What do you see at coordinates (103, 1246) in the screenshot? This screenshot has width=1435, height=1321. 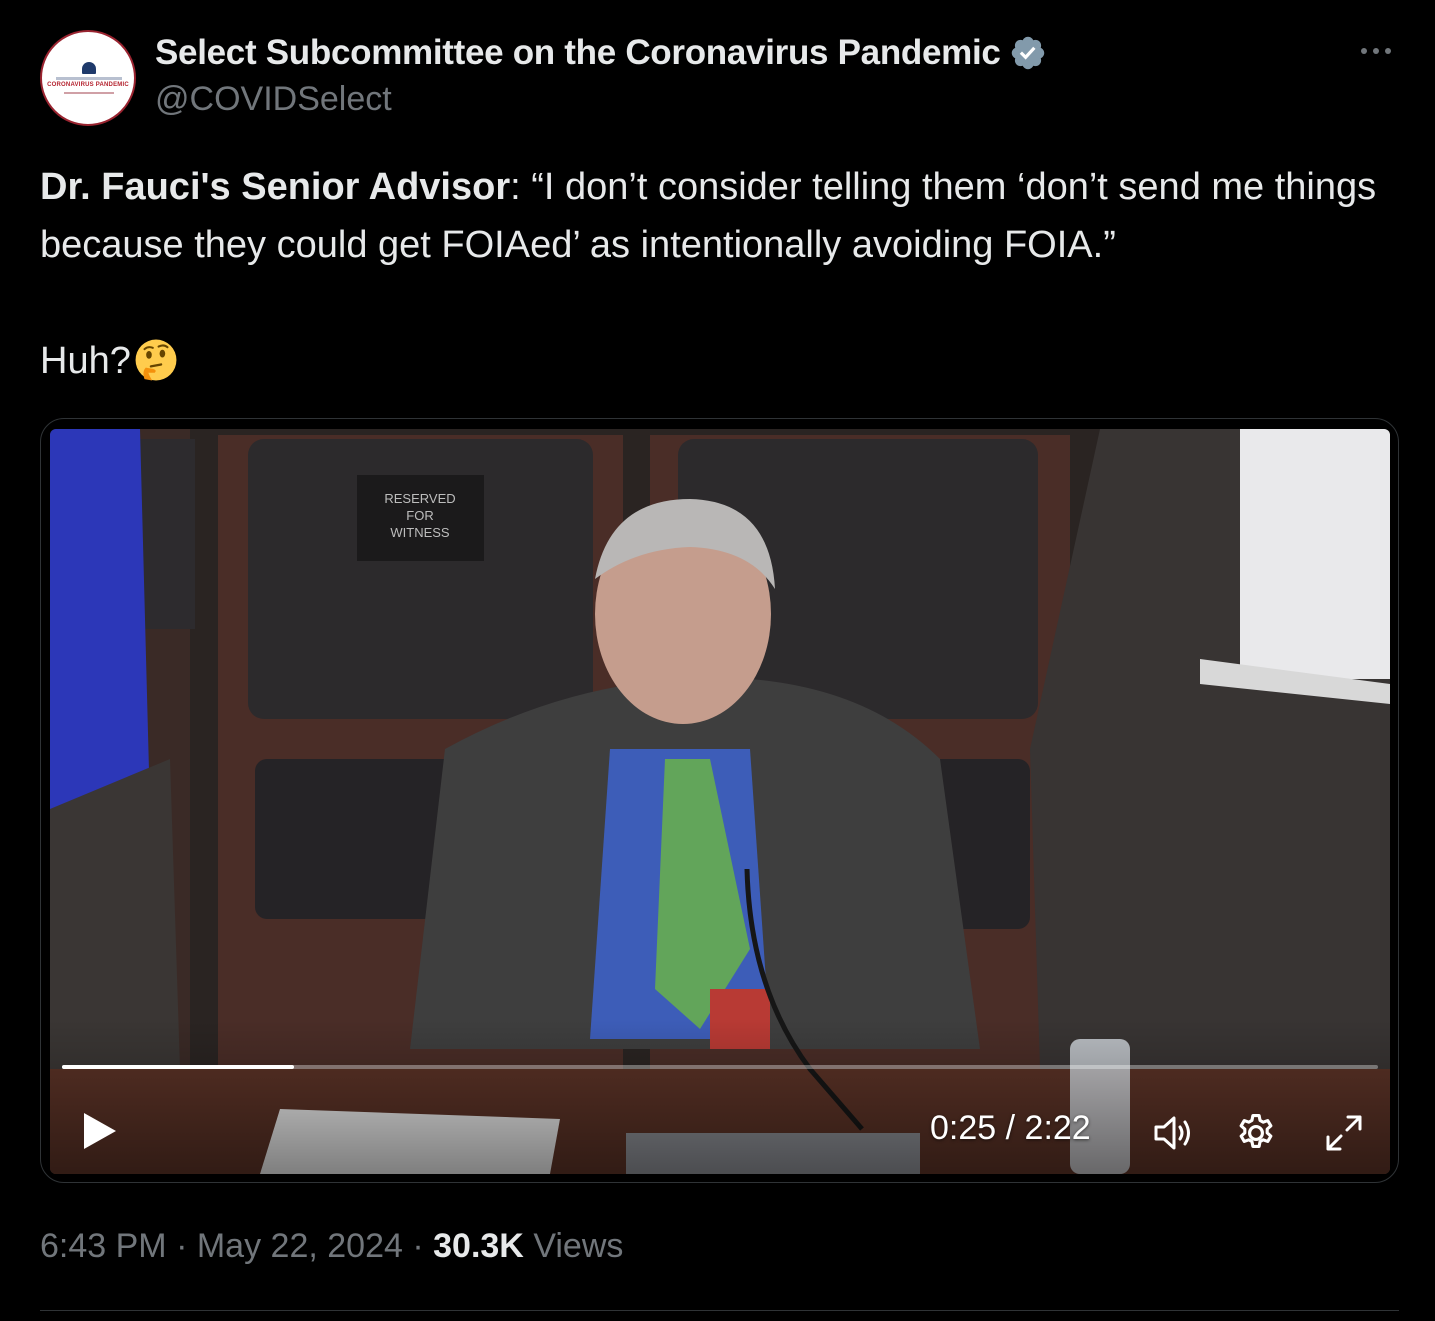 I see `tweet-time: 6:43 PM` at bounding box center [103, 1246].